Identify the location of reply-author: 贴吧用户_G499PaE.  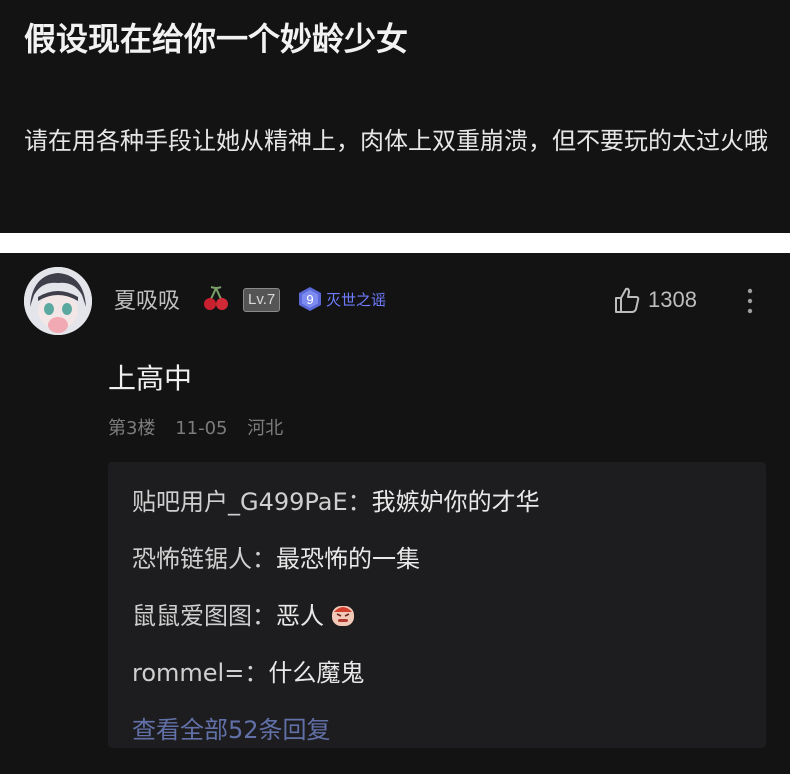
(240, 502).